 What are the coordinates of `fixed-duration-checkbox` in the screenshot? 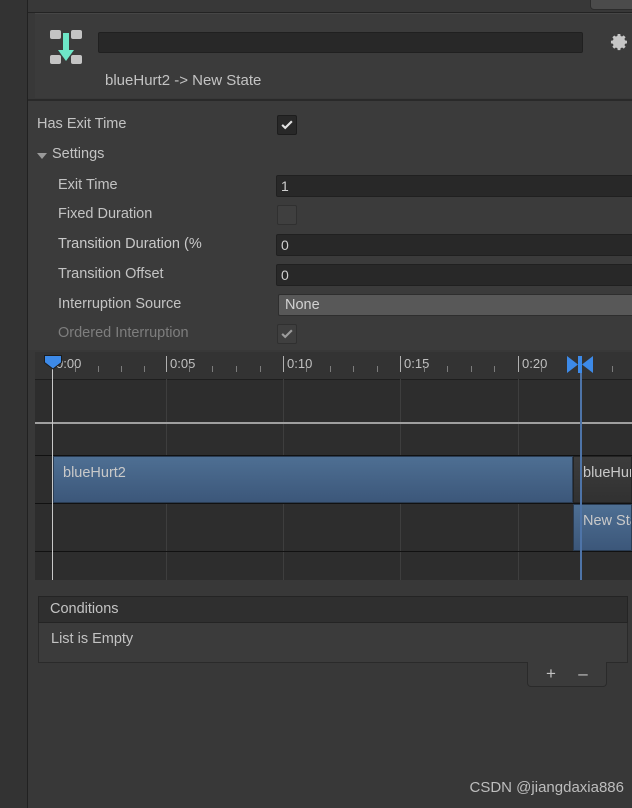 It's located at (287, 215).